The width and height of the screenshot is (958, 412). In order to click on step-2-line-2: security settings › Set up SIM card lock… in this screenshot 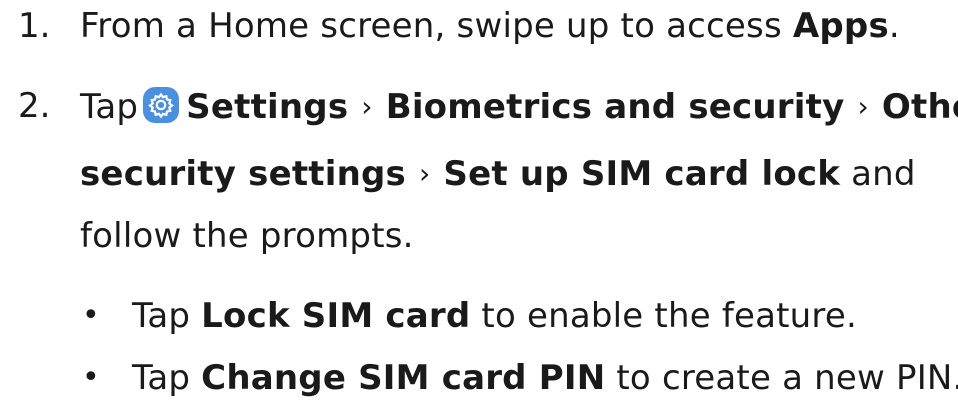, I will do `click(498, 175)`.